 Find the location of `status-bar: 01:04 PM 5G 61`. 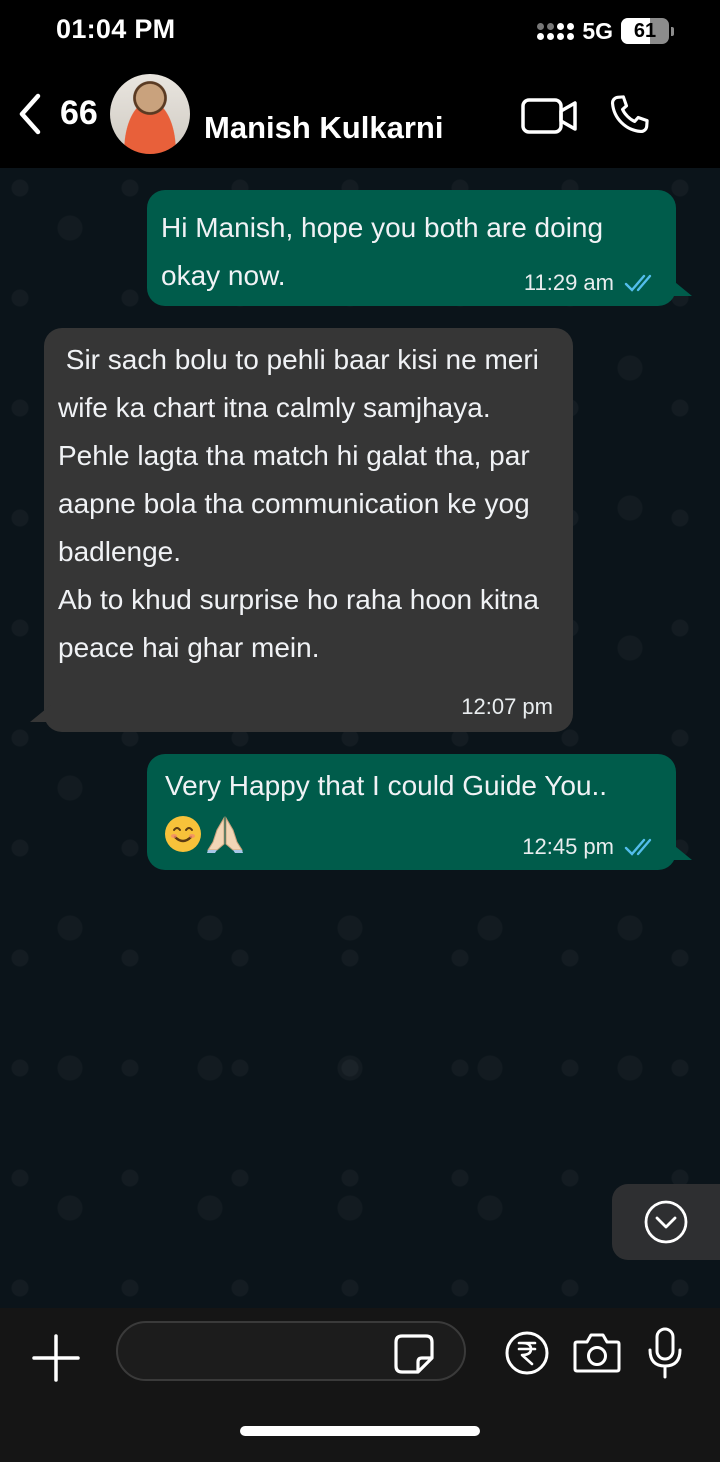

status-bar: 01:04 PM 5G 61 is located at coordinates (360, 31).